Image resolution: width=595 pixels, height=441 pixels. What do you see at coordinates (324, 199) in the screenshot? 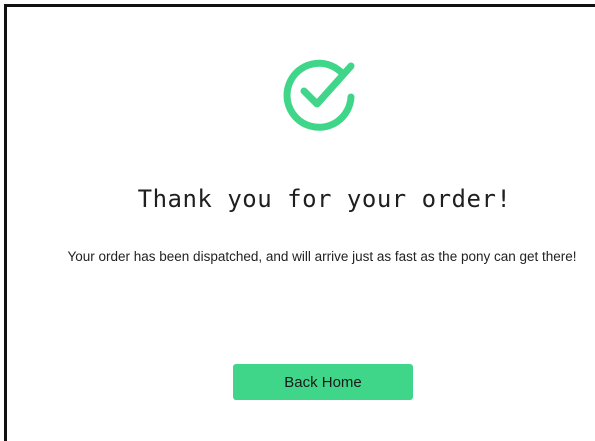
I see `page-title: Thank you for your order!` at bounding box center [324, 199].